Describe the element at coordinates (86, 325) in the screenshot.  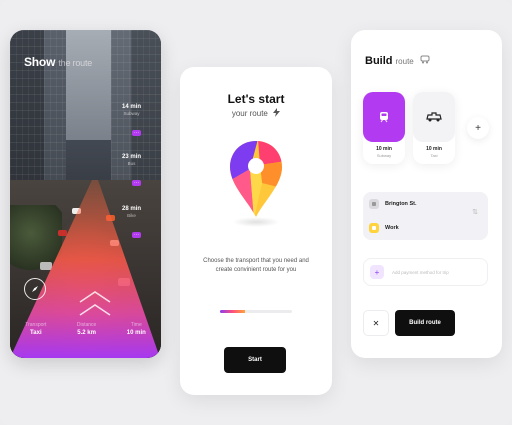
I see `stat-label: Distance` at that location.